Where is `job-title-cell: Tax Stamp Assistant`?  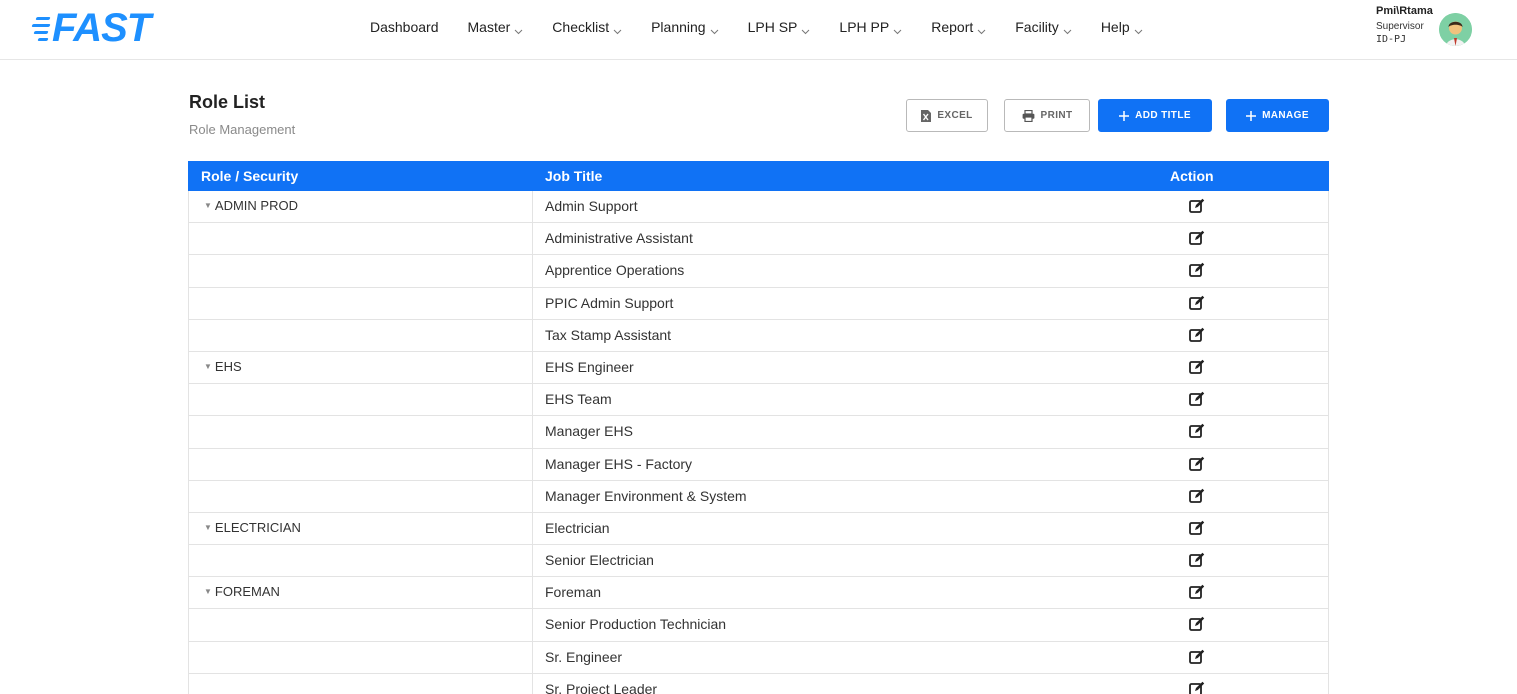 job-title-cell: Tax Stamp Assistant is located at coordinates (608, 334).